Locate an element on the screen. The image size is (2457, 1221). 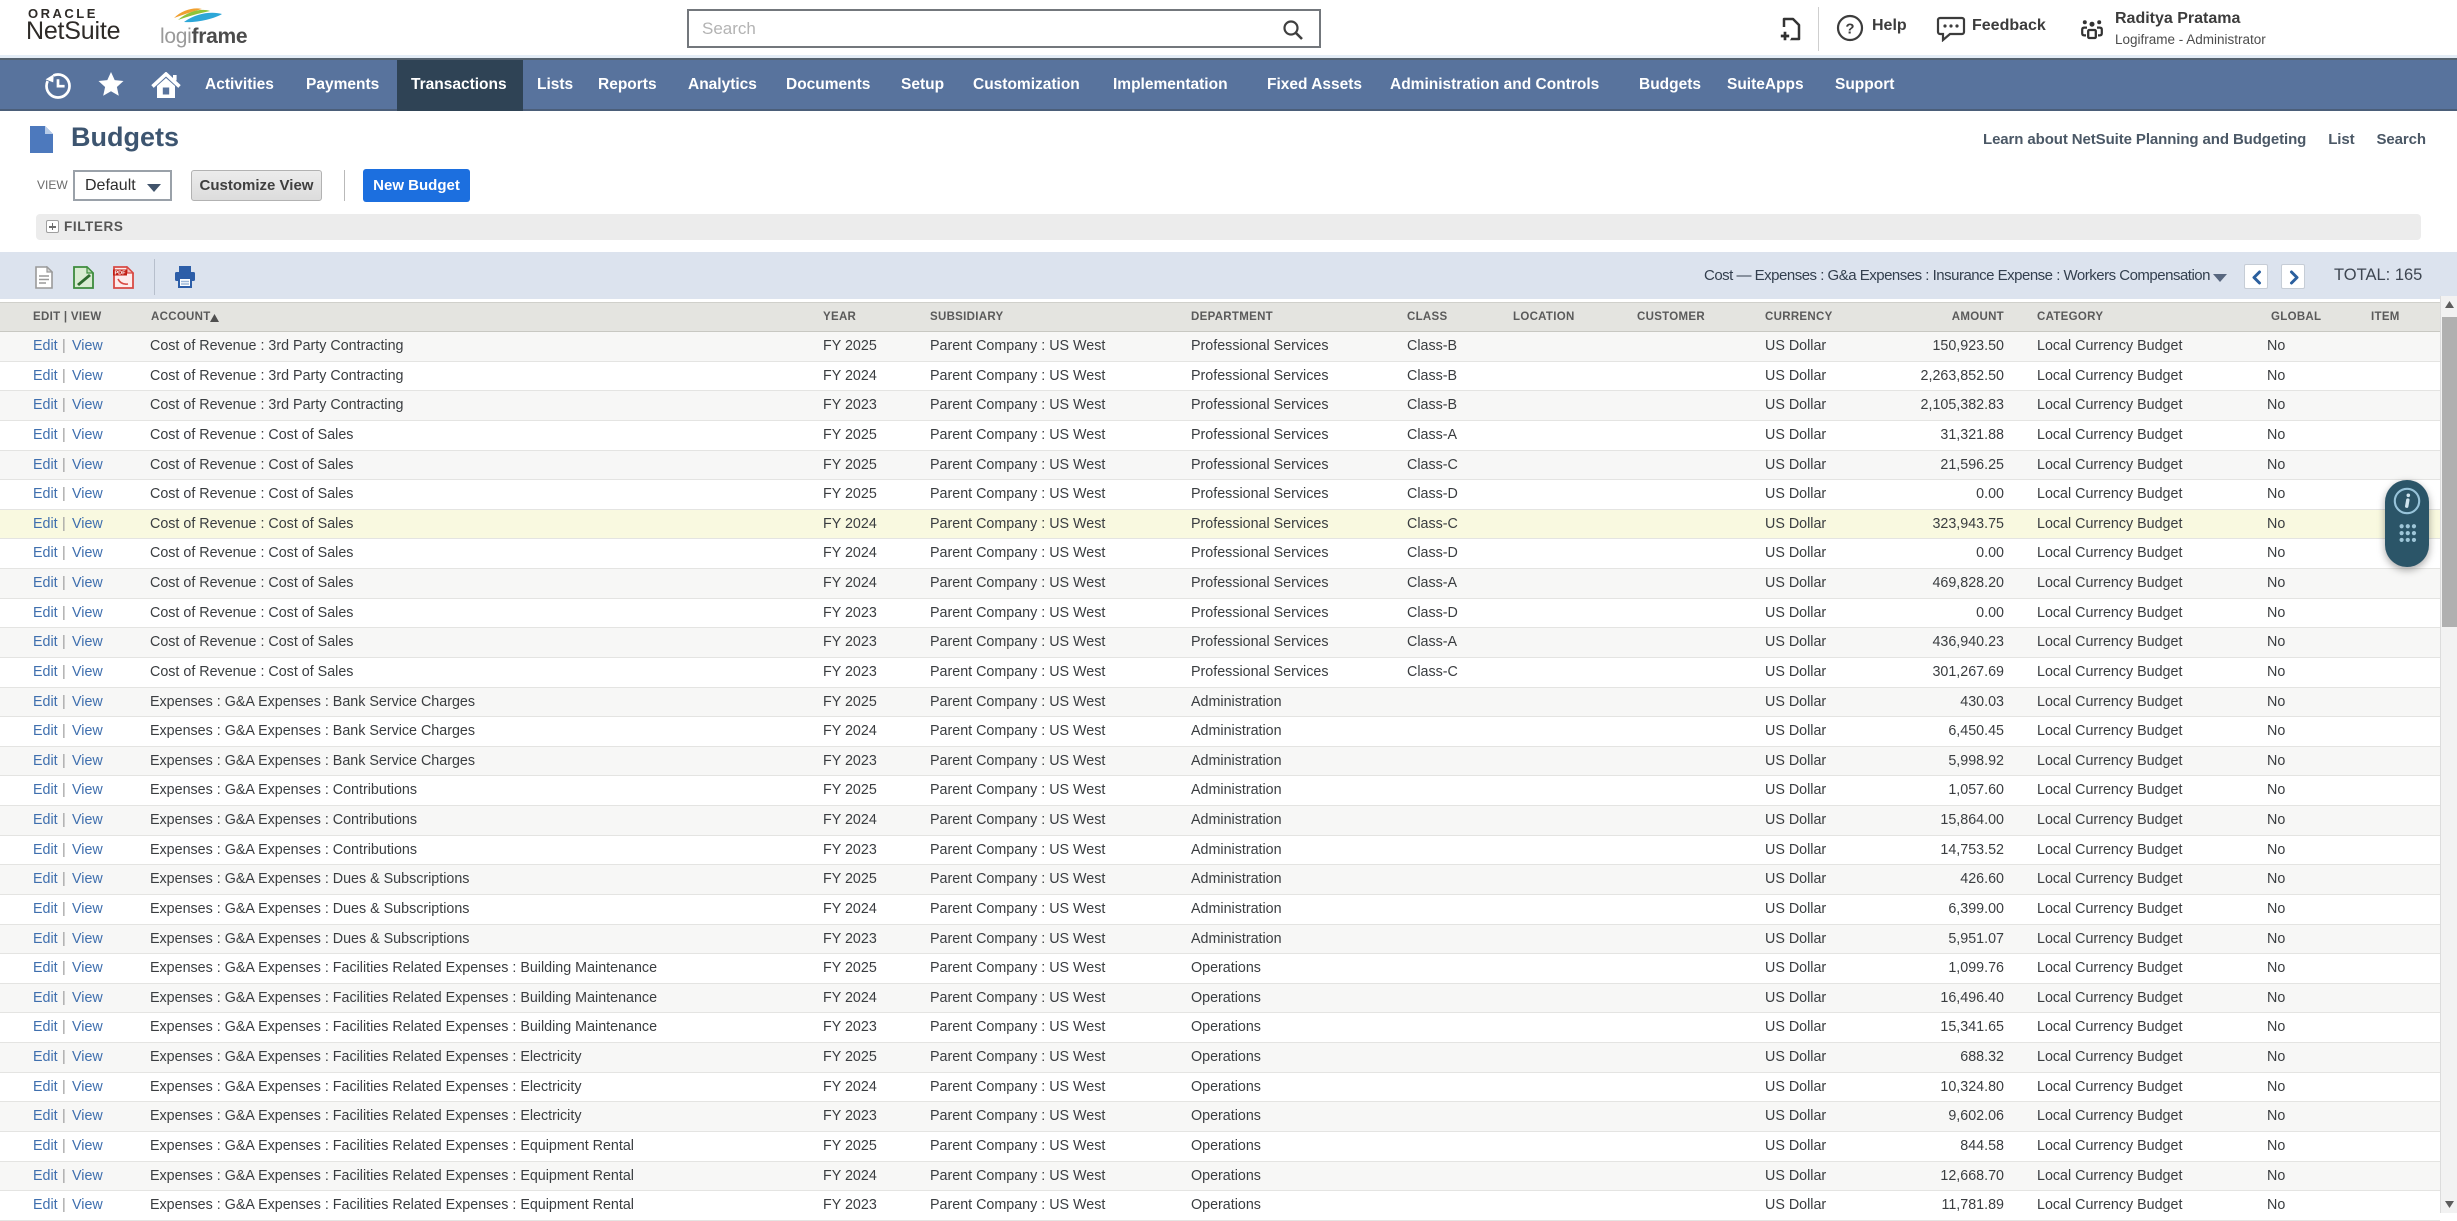
svg-text: PDF is located at coordinates (121, 274).